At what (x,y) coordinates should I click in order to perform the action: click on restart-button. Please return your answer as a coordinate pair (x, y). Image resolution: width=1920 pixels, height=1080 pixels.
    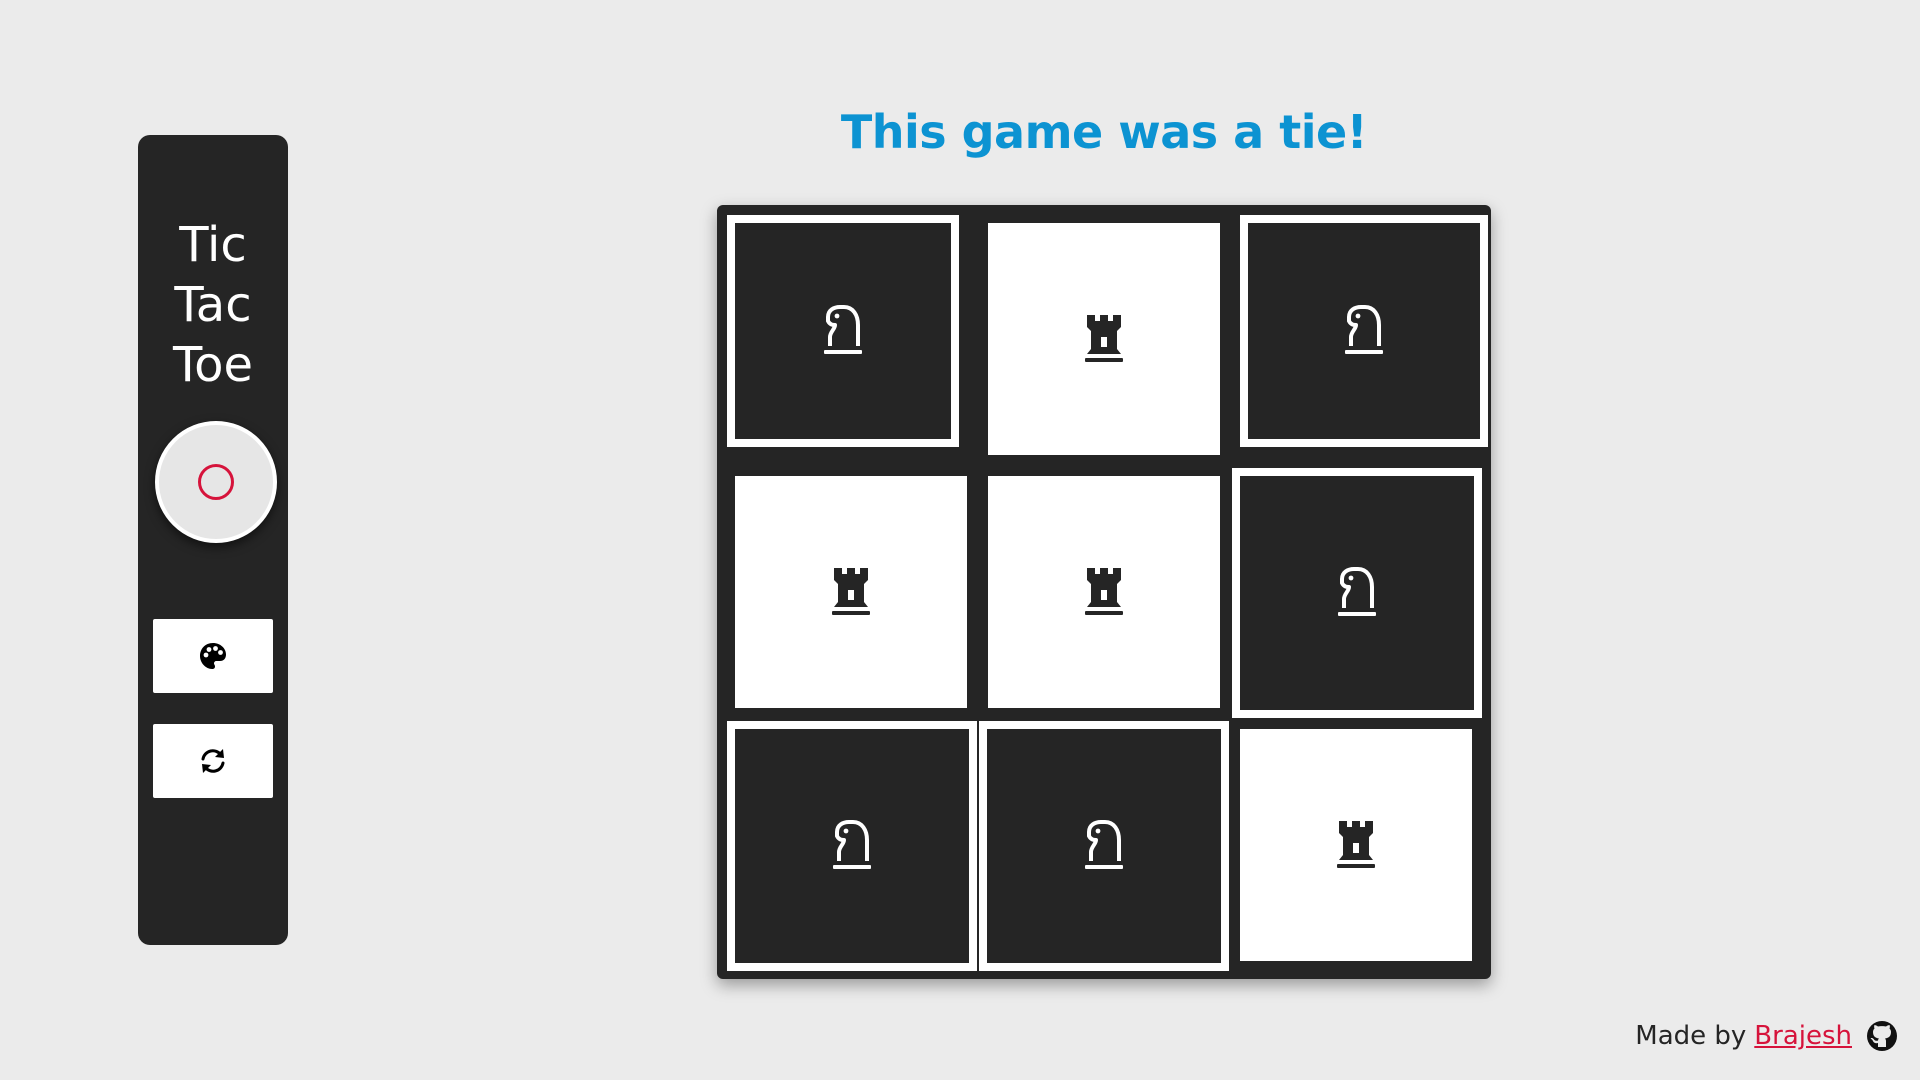
    Looking at the image, I should click on (213, 761).